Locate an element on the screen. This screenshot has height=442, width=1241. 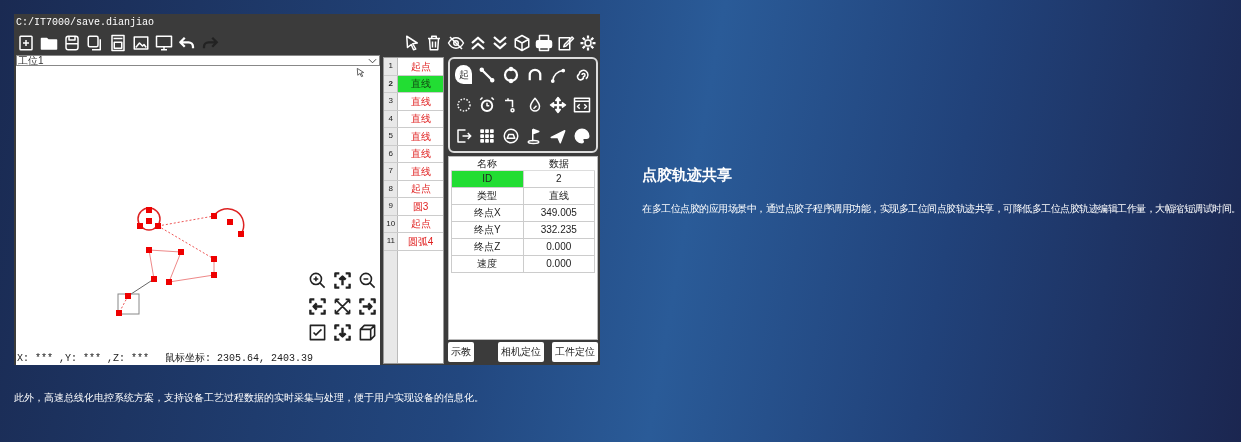
window-title: C:/IT7000/save.dianjiao is located at coordinates (85, 23).